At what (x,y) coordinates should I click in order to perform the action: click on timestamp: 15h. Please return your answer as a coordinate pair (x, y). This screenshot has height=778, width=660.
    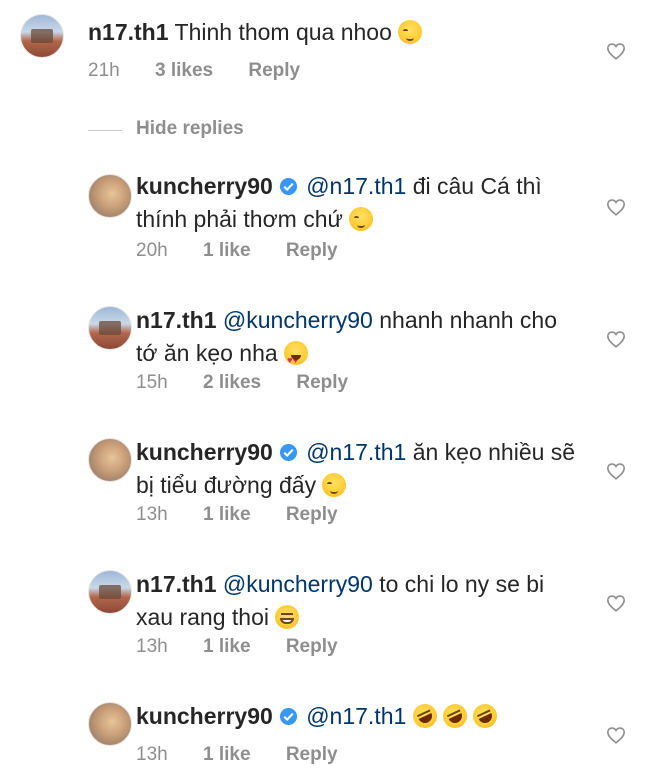
    Looking at the image, I should click on (152, 382).